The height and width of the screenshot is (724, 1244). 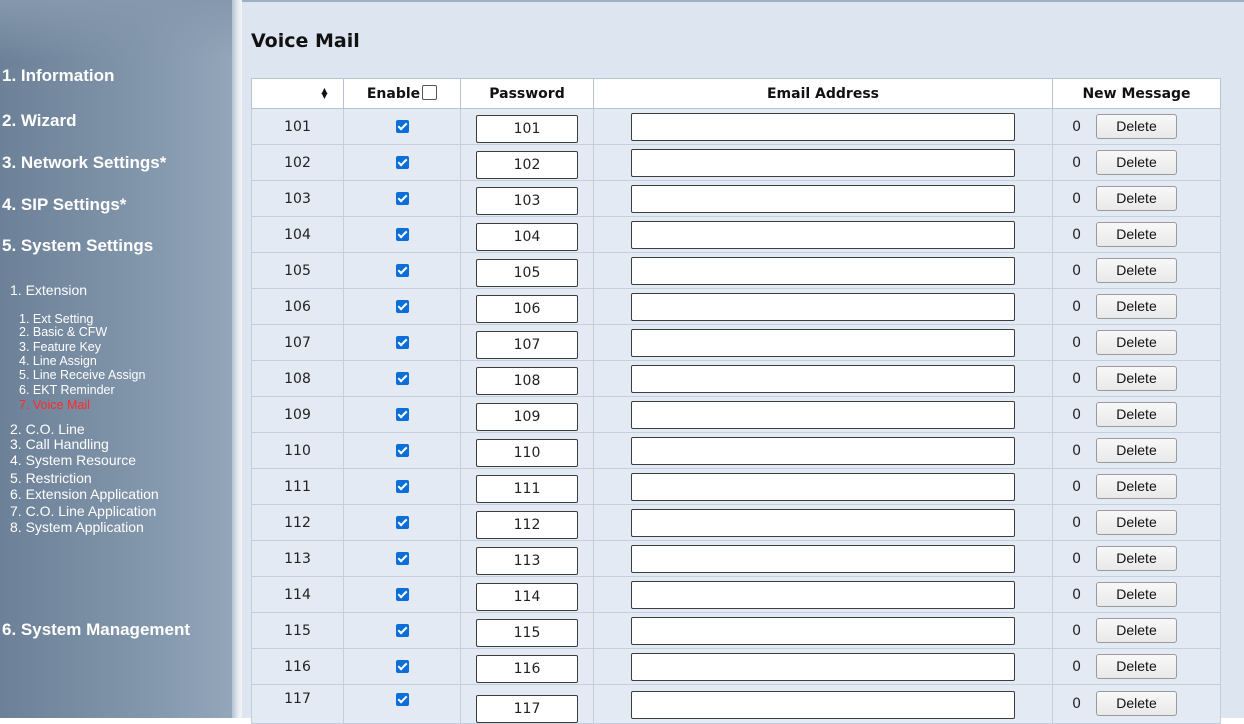 I want to click on table-row: 106 0 Delete, so click(x=736, y=306).